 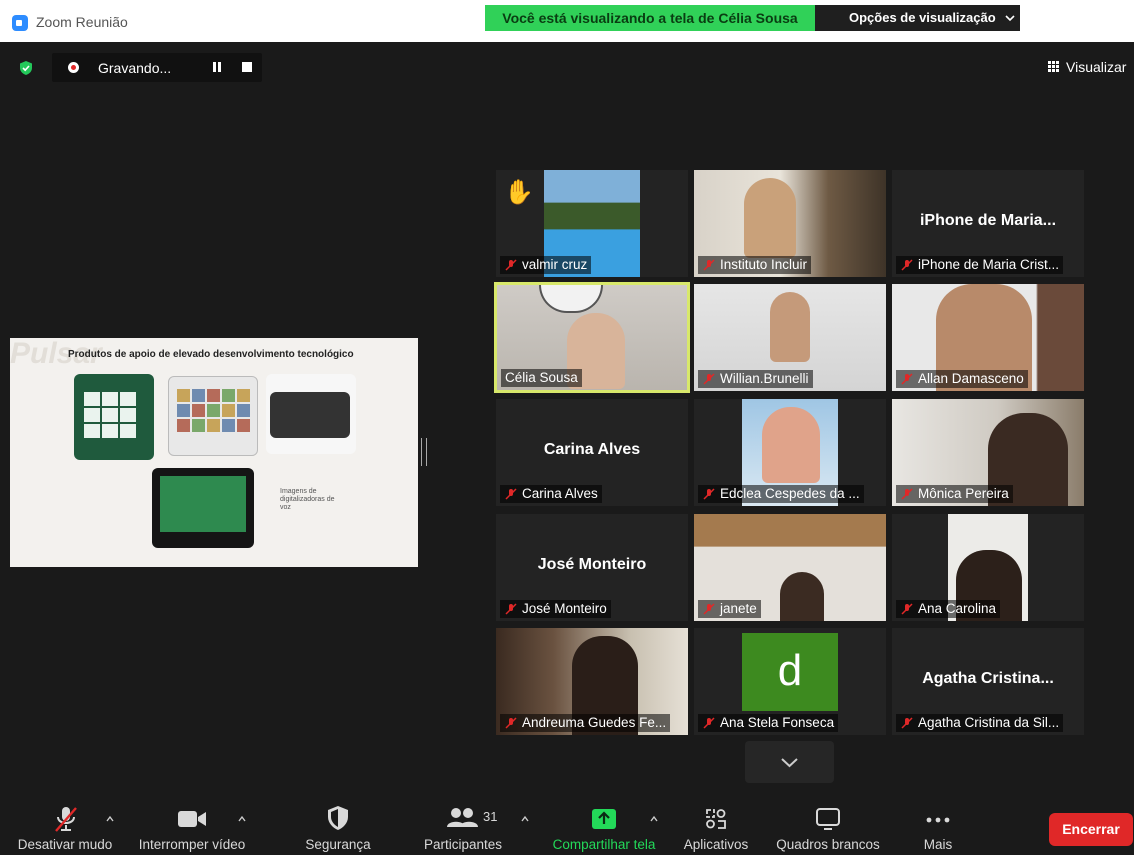 I want to click on participant-tile: janete, so click(x=790, y=567).